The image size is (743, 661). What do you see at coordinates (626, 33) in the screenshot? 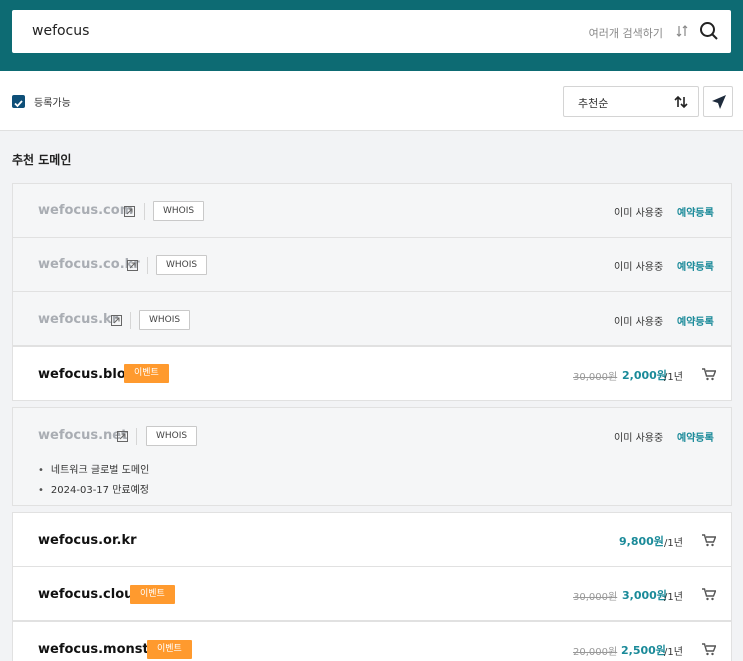
I see `multi-search-link: 여러개 검색하기` at bounding box center [626, 33].